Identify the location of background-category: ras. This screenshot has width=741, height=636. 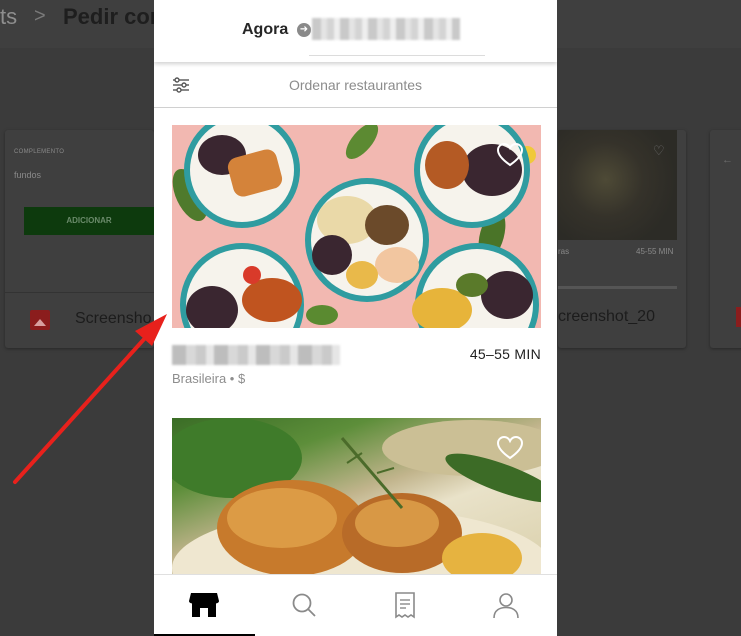
(564, 251).